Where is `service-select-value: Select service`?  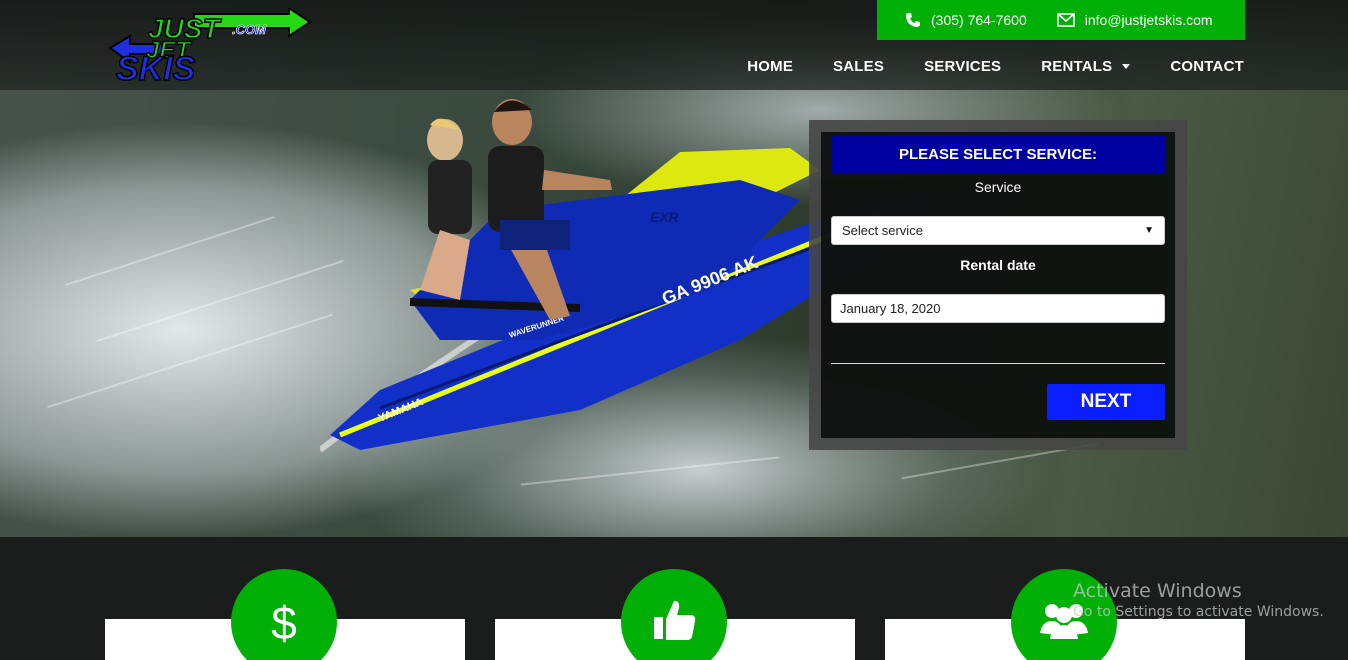 service-select-value: Select service is located at coordinates (882, 230).